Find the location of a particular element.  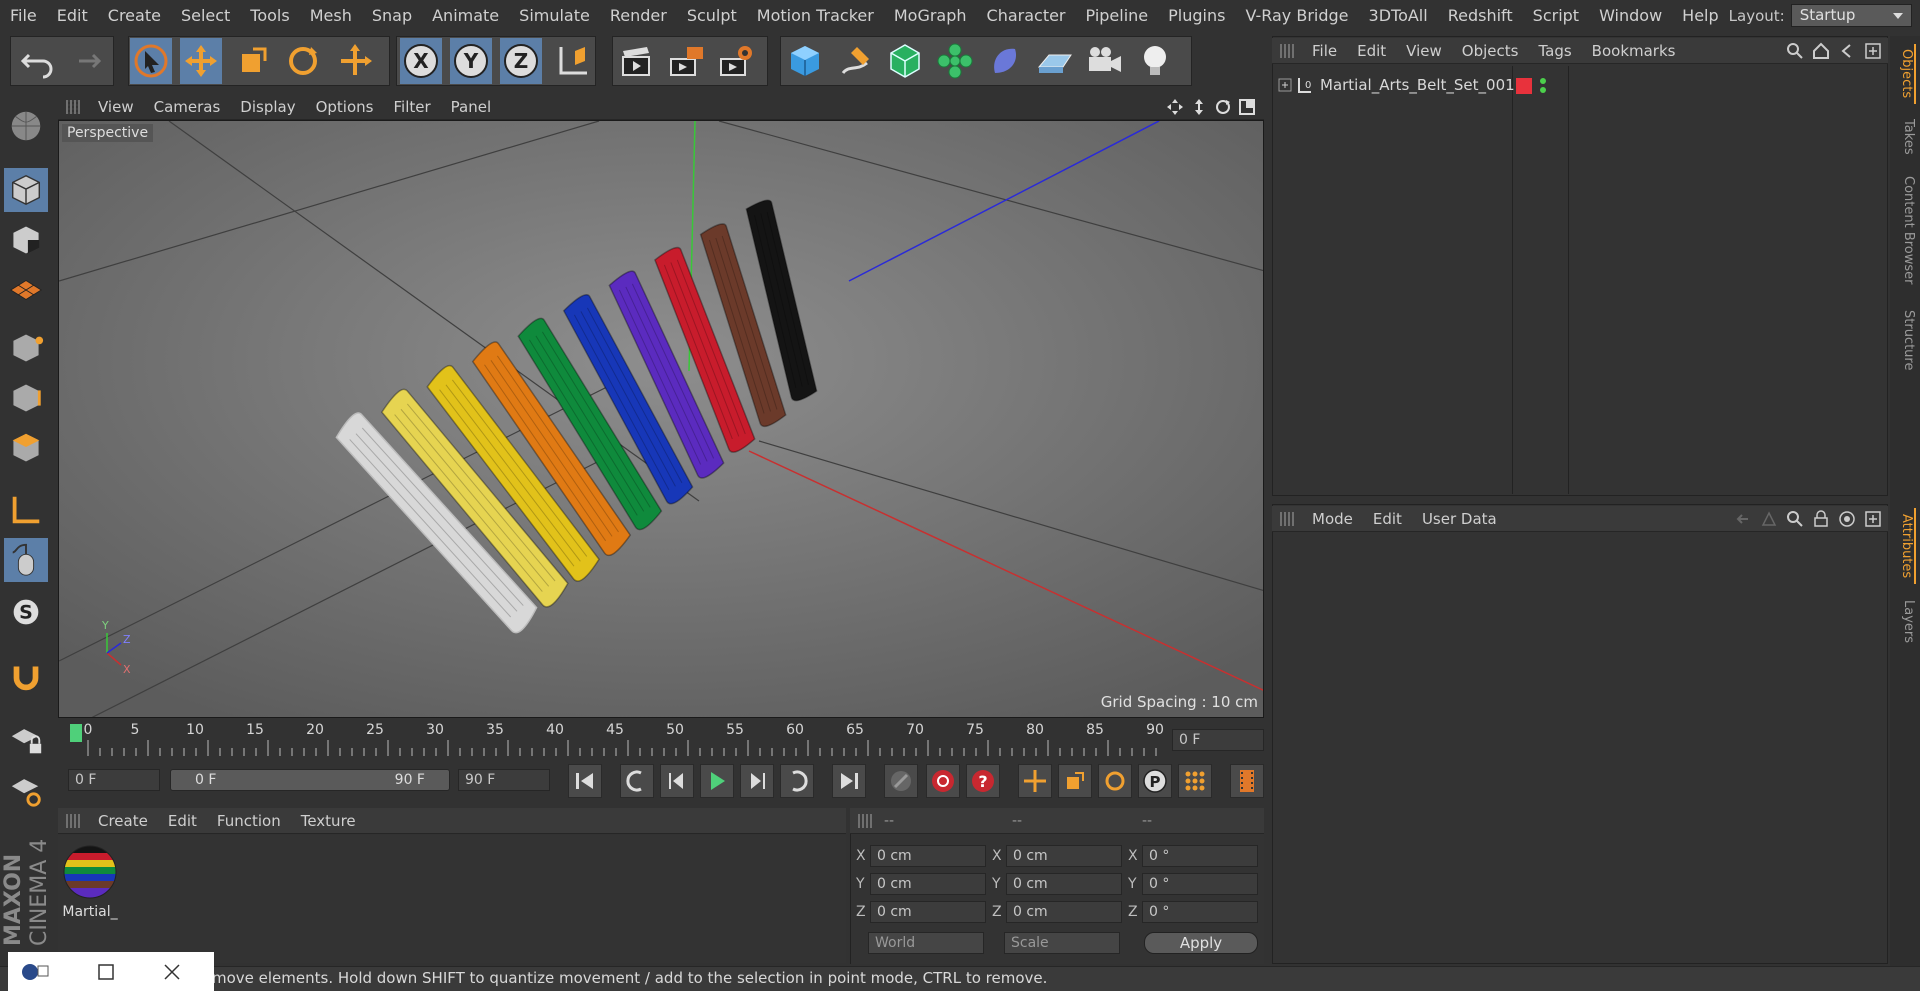

points-mode-button is located at coordinates (26, 348).